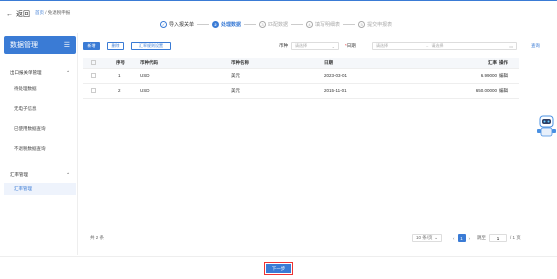  Describe the element at coordinates (97, 237) in the screenshot. I see `total-count: 共 2 条` at that location.